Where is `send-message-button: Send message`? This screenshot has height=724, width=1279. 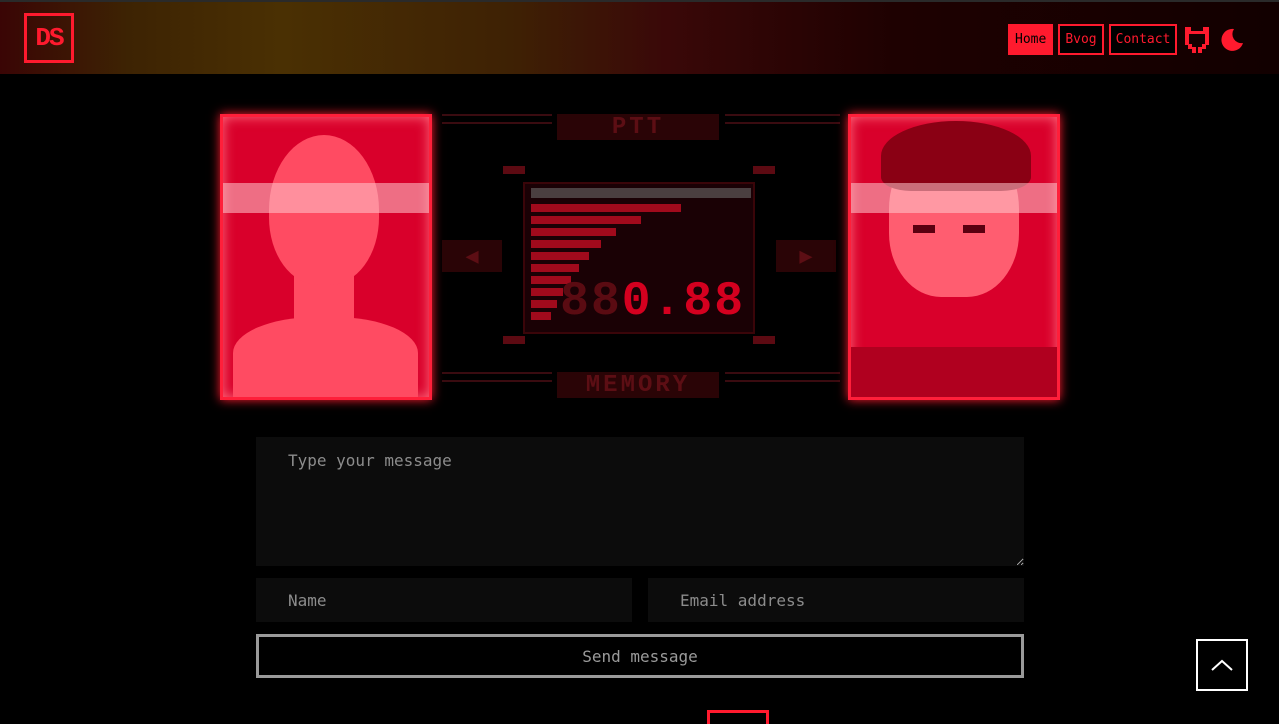
send-message-button: Send message is located at coordinates (640, 656).